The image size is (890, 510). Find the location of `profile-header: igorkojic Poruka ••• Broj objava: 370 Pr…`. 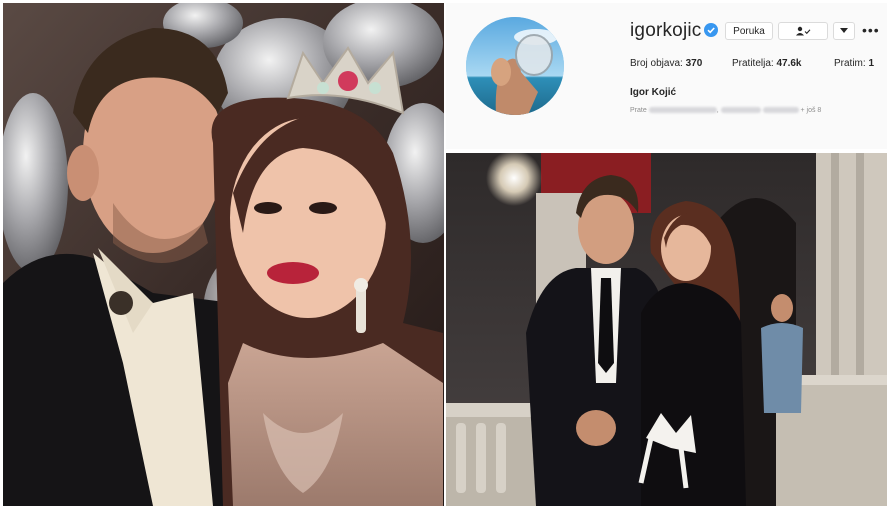

profile-header: igorkojic Poruka ••• Broj objava: 370 Pr… is located at coordinates (666, 76).